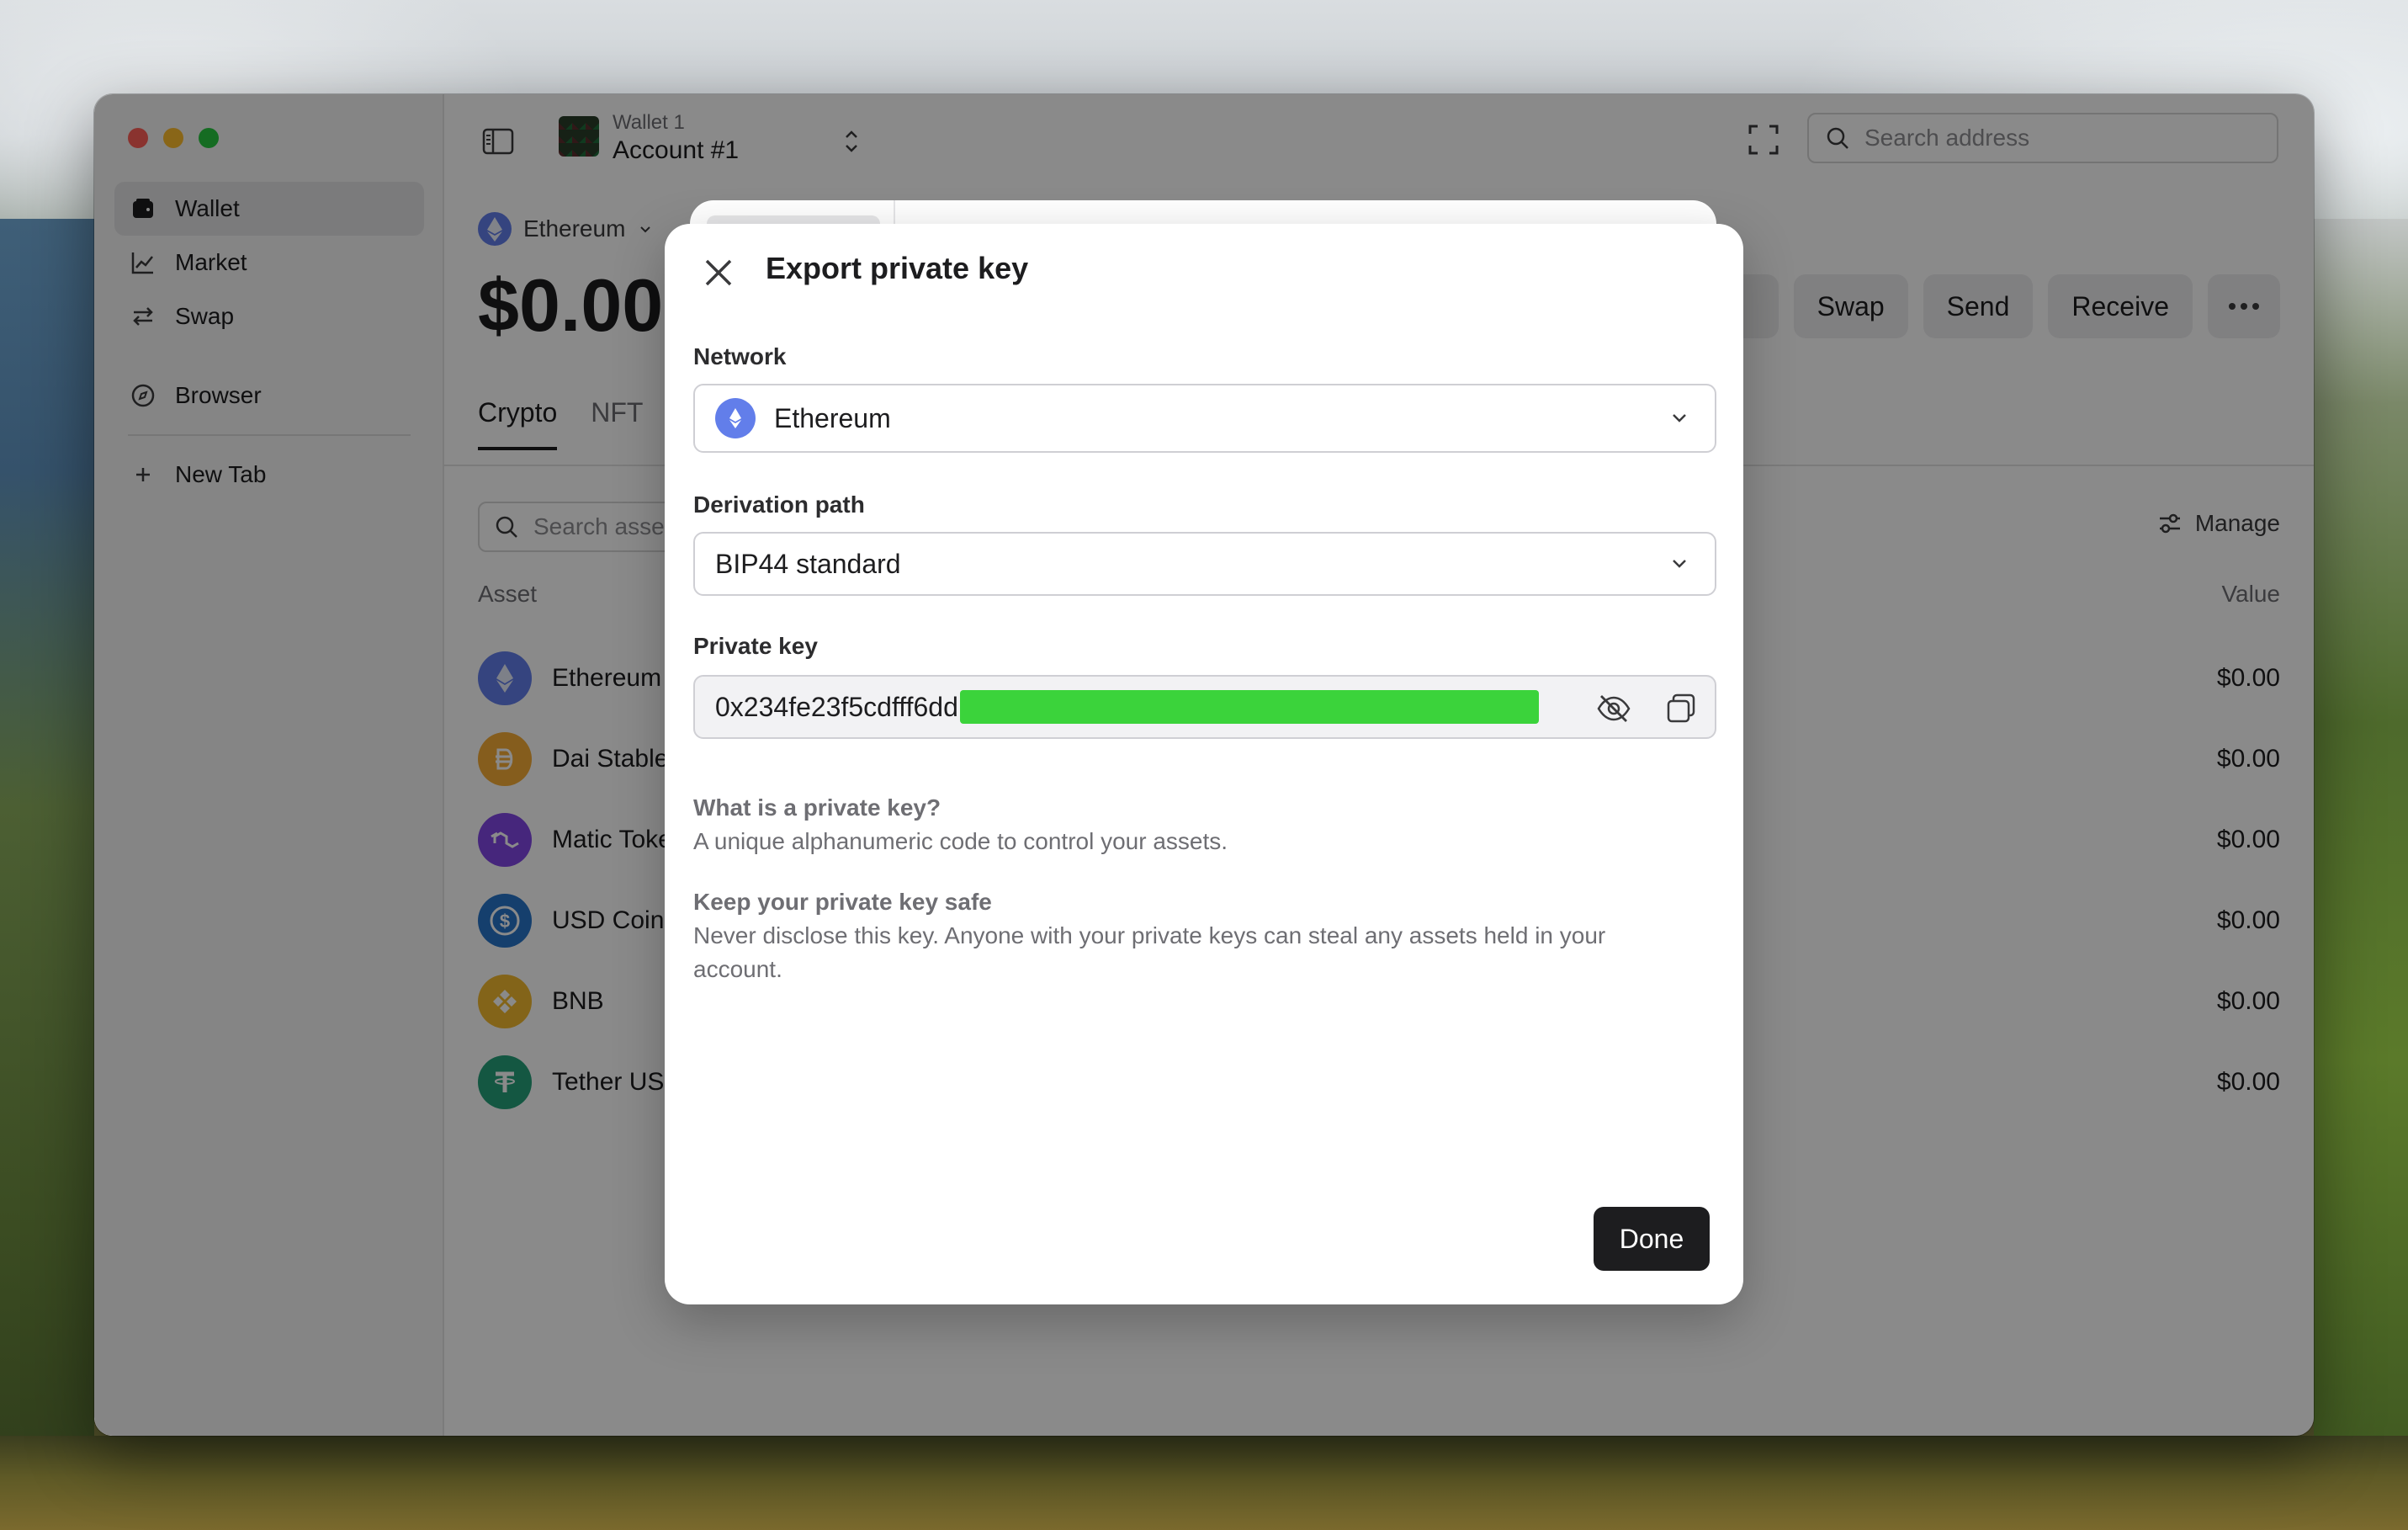  What do you see at coordinates (756, 646) in the screenshot?
I see `private-key-label: Private key` at bounding box center [756, 646].